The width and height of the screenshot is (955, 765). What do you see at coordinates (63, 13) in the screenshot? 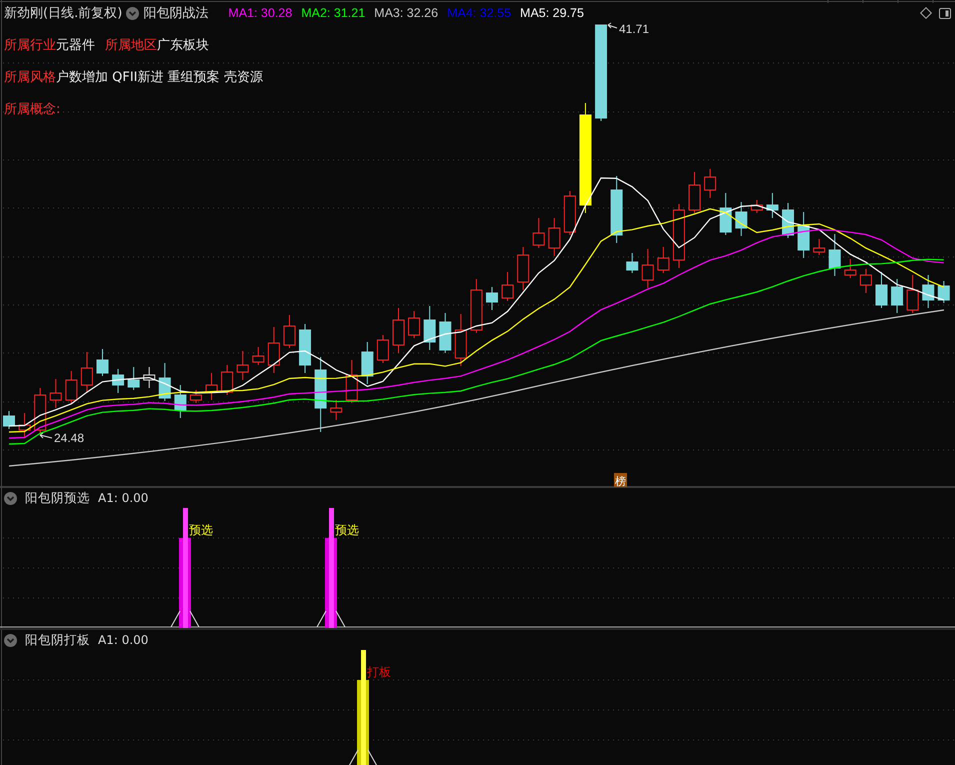
I see `stock-title: 新劲刚(日线.前复权)` at bounding box center [63, 13].